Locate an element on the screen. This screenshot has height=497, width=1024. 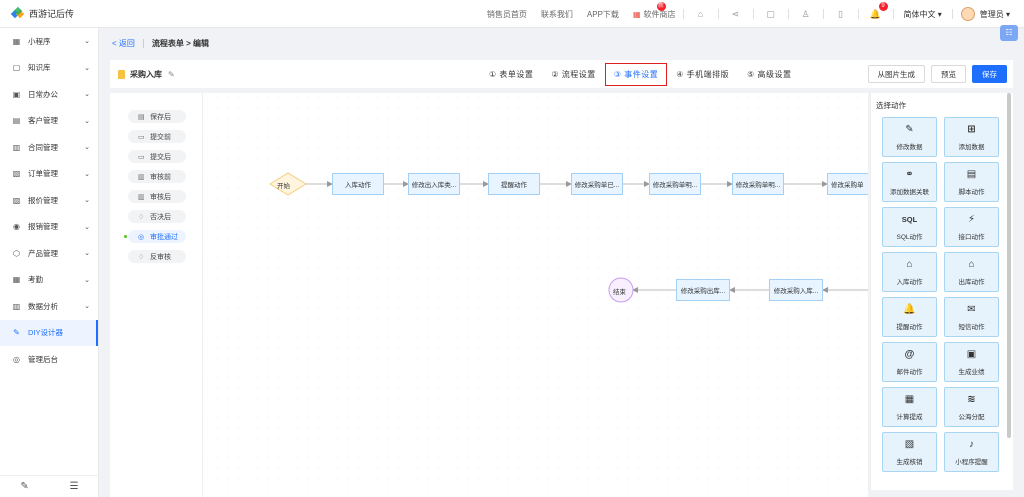
event-item-4: ▥ 审核后 is located at coordinates (157, 196).